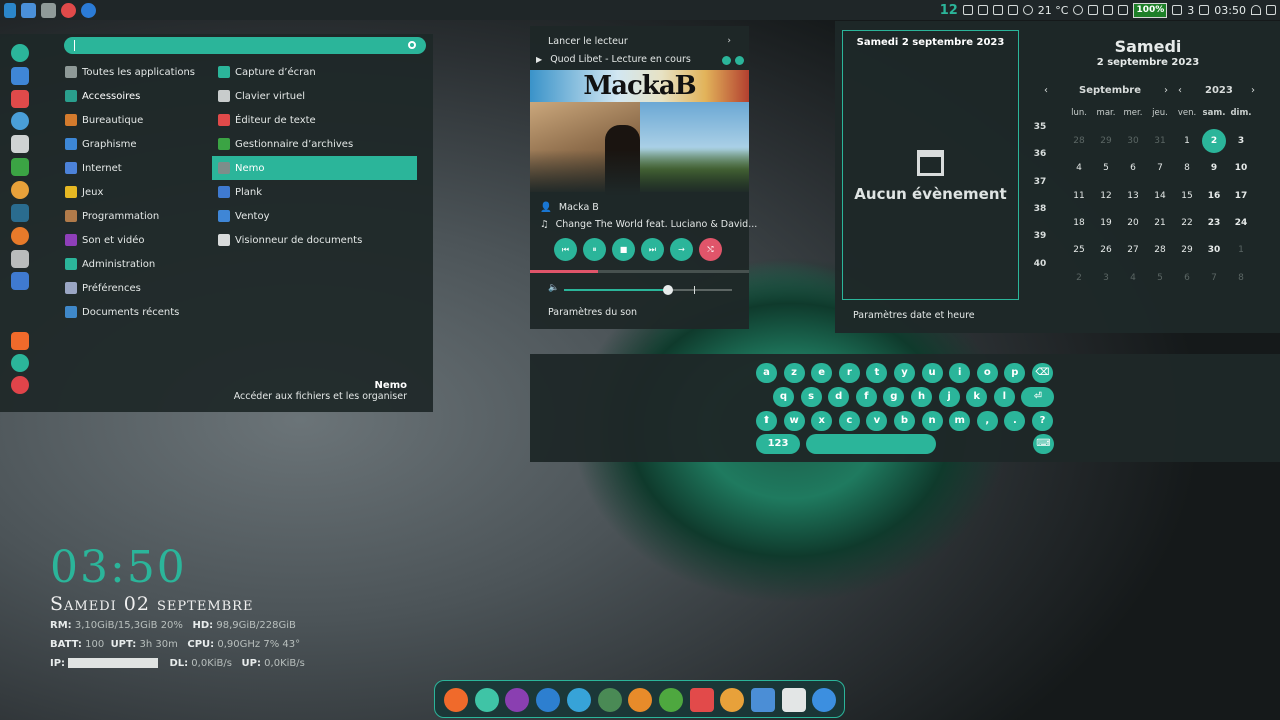 This screenshot has height=720, width=1280. I want to click on pause-button: ⏸, so click(594, 249).